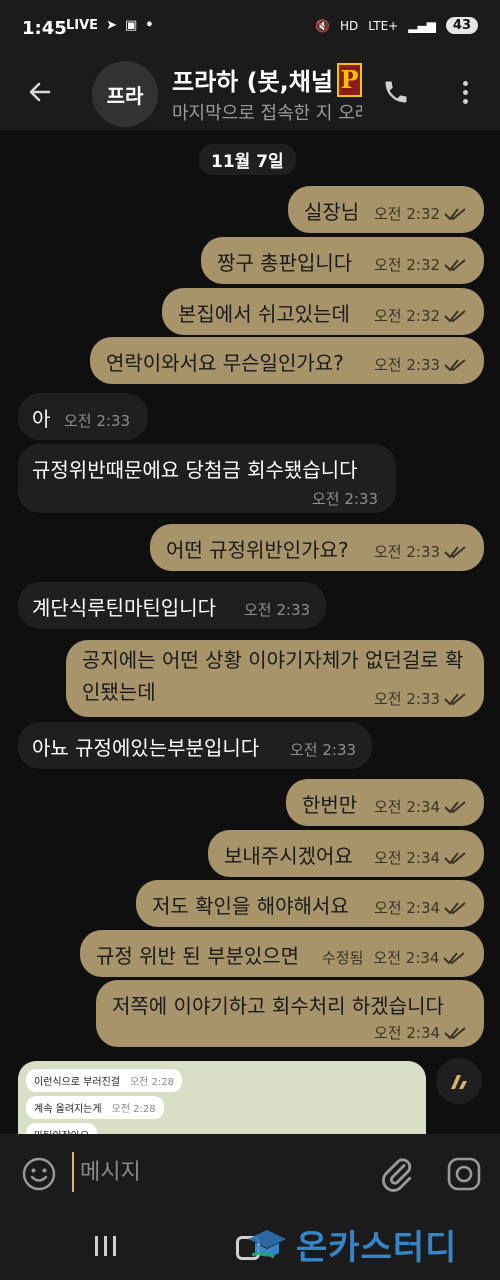 This screenshot has height=1280, width=500. I want to click on preview-message-text: 이런식으로 부러진걸, so click(77, 1082).